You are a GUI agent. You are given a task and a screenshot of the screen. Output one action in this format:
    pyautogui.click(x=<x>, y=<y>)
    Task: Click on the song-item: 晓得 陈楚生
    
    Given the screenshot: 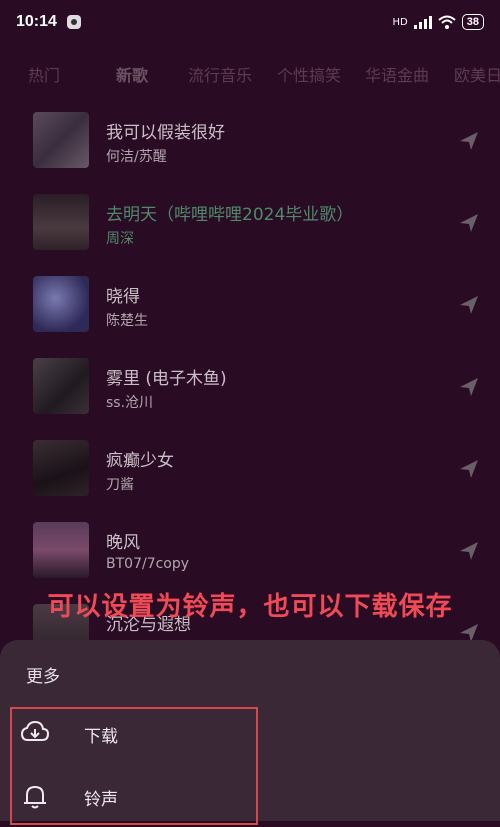 What is the action you would take?
    pyautogui.click(x=250, y=305)
    